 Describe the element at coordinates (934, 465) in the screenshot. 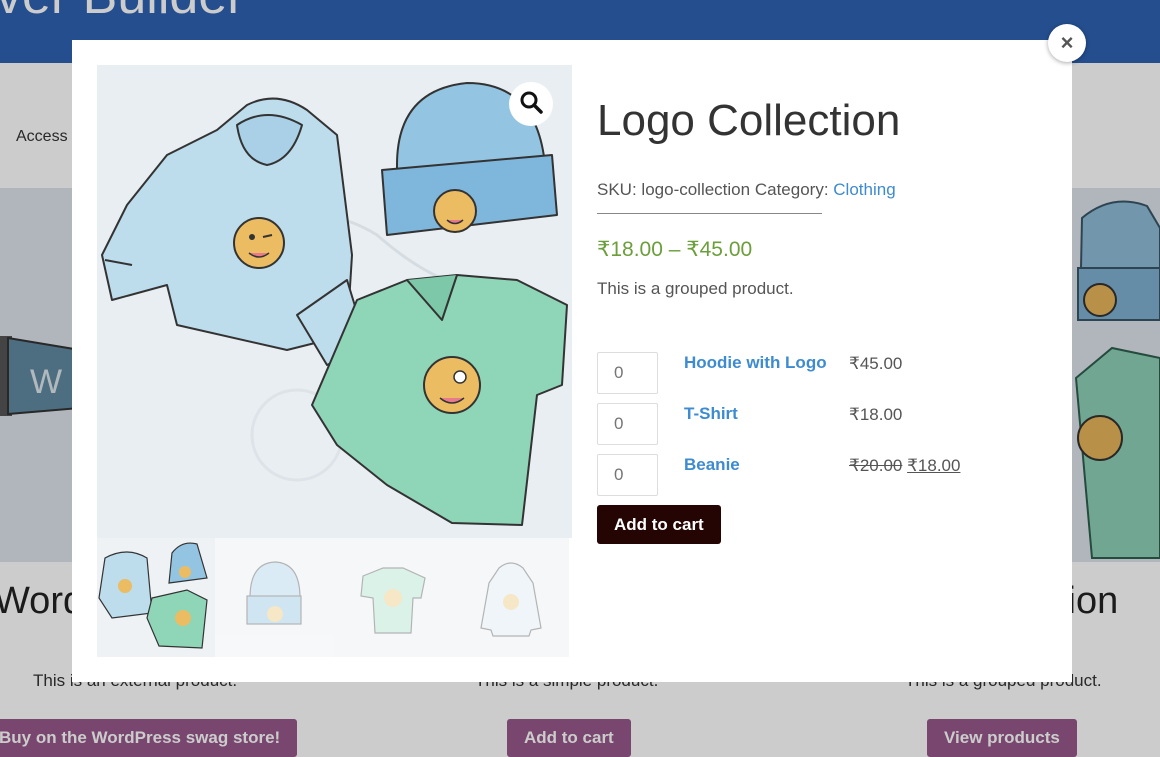

I see `sale-price: ₹18.00` at that location.